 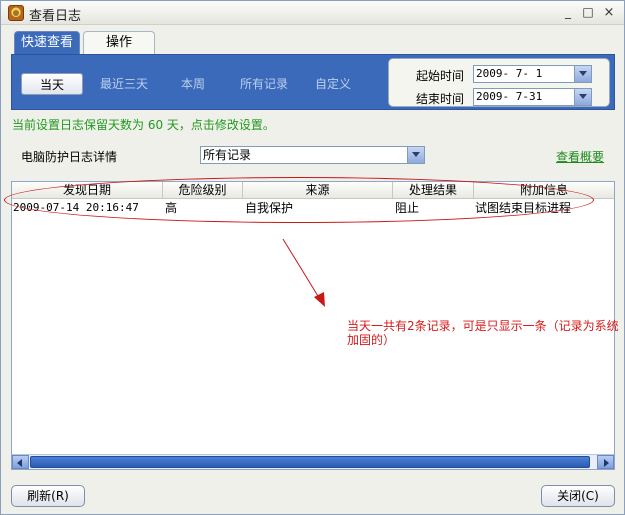 I want to click on retention-notice-link: 当前设置日志保留天数为 60 天，点击修改设置。, so click(x=143, y=124).